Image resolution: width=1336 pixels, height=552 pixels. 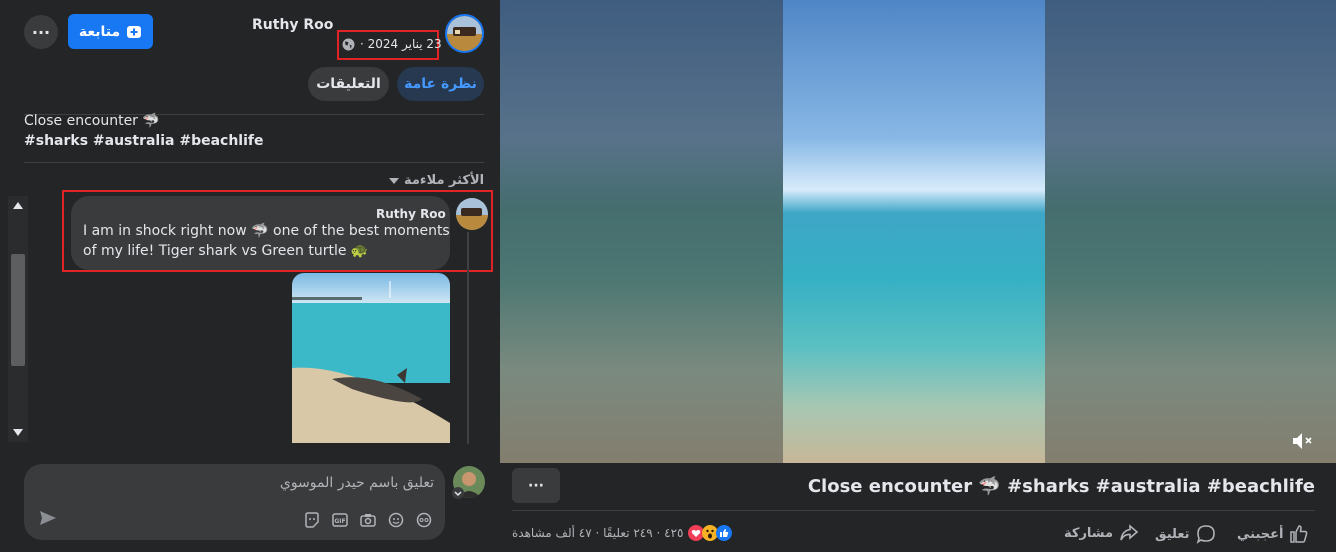 I want to click on thread-line, so click(x=468, y=338).